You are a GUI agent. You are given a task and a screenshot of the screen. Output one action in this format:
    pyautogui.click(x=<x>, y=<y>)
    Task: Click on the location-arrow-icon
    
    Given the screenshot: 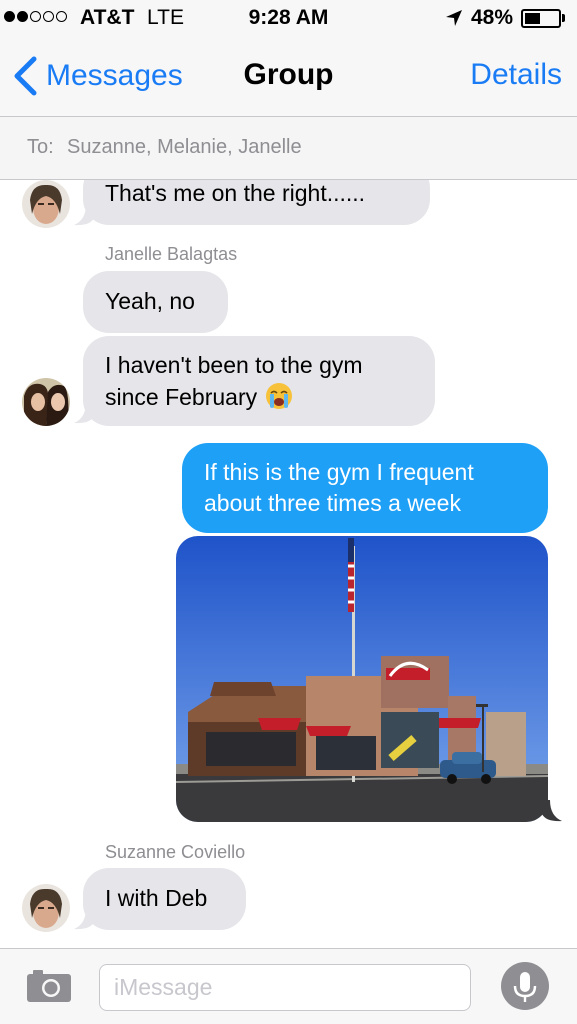 What is the action you would take?
    pyautogui.click(x=454, y=18)
    